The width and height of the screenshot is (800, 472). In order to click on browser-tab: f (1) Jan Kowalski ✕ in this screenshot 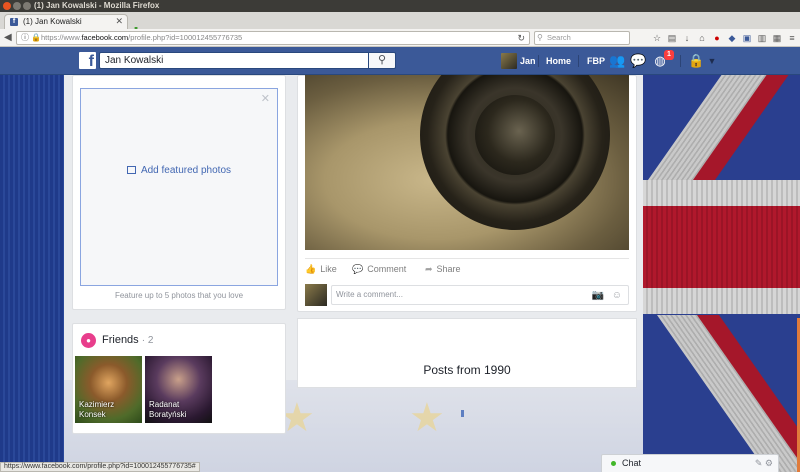, I will do `click(66, 21)`.